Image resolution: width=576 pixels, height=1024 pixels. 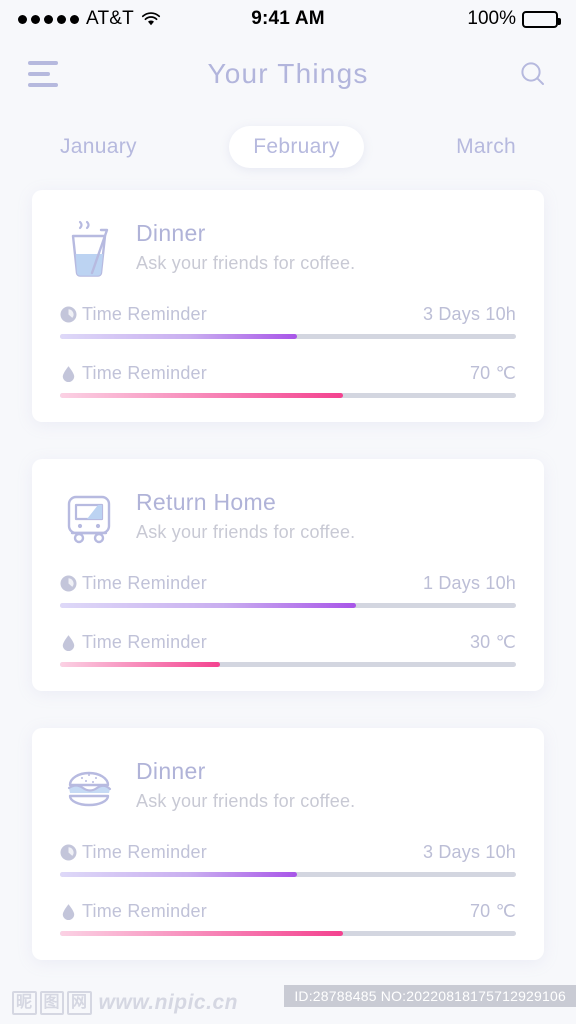 What do you see at coordinates (151, 18) in the screenshot?
I see `wifi-icon` at bounding box center [151, 18].